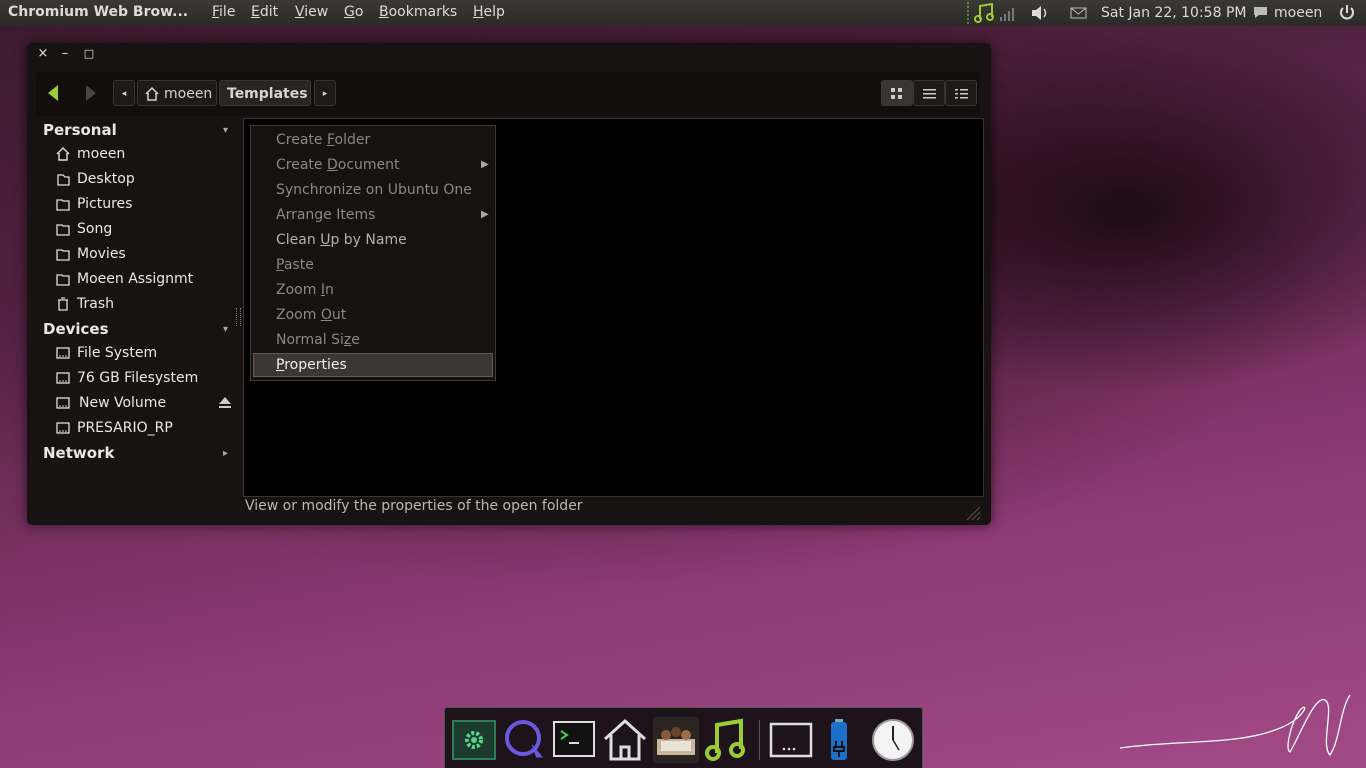 The width and height of the screenshot is (1366, 768). What do you see at coordinates (1079, 15) in the screenshot?
I see `mail-icon` at bounding box center [1079, 15].